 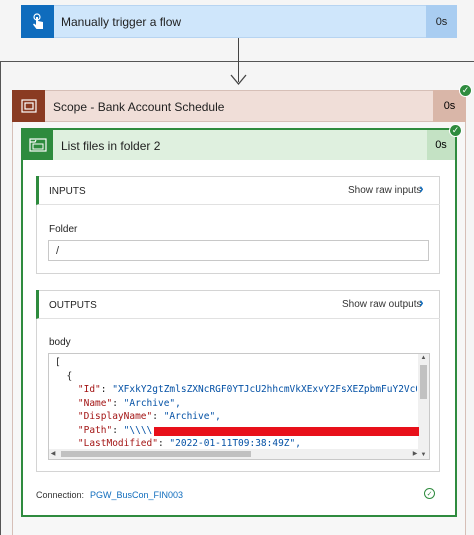 I want to click on vertical-scrollbar: ▲ ▼, so click(x=423, y=406).